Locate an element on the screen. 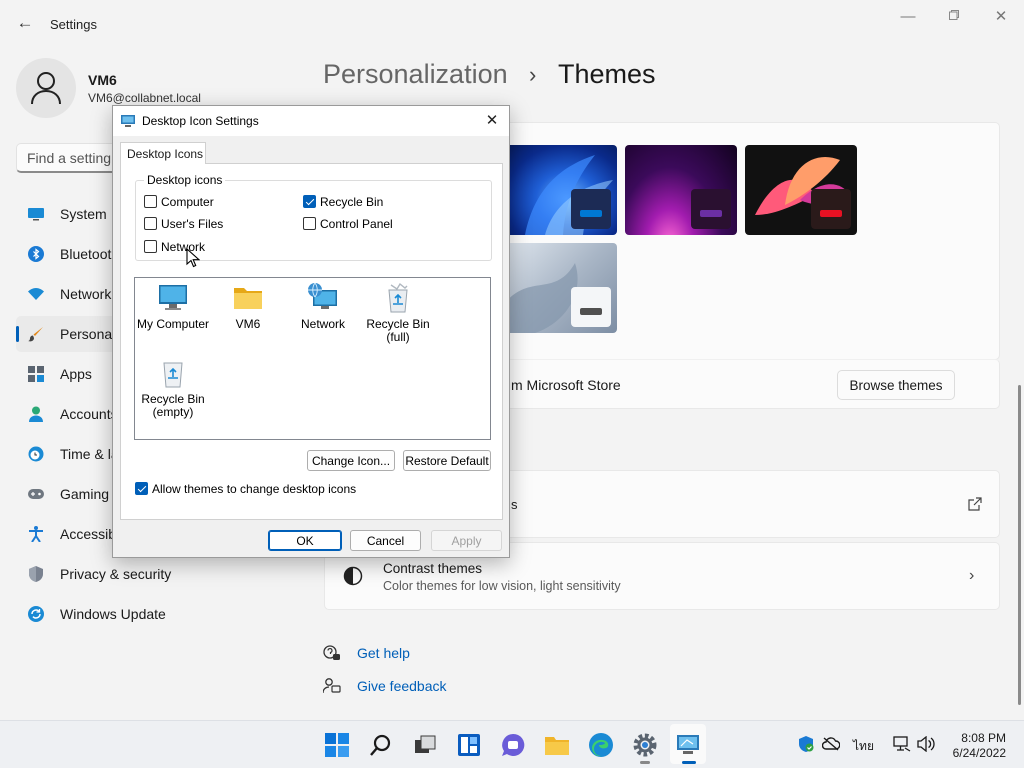 This screenshot has height=768, width=1024. give-feedback-link: Give feedback is located at coordinates (402, 686).